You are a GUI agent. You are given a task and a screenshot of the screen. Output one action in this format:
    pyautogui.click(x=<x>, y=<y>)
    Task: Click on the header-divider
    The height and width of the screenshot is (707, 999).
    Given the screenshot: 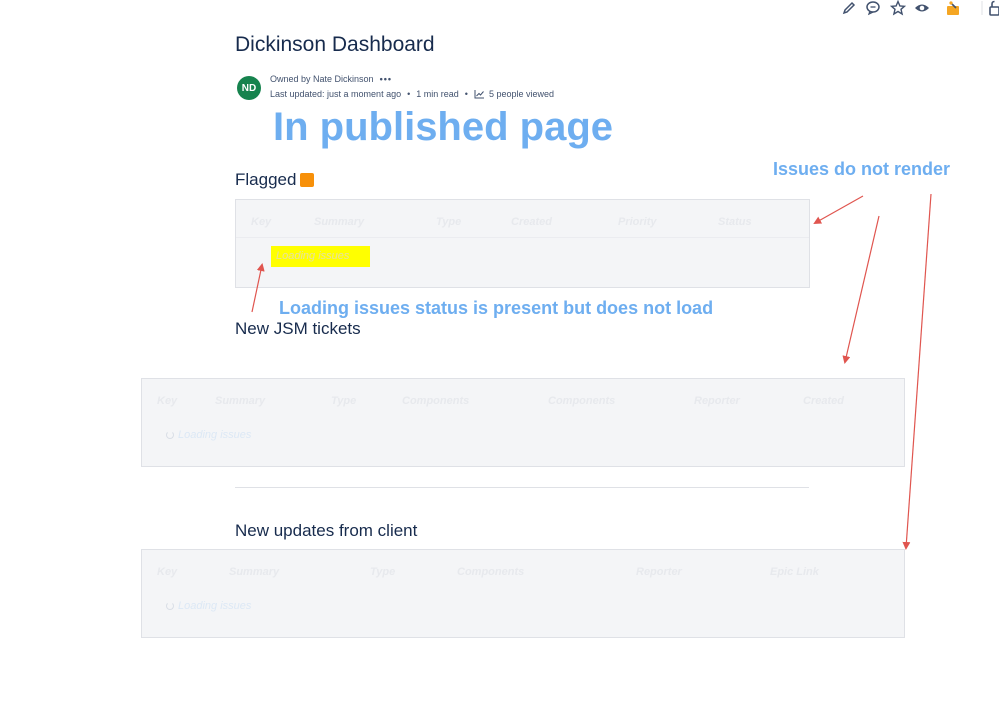 What is the action you would take?
    pyautogui.click(x=522, y=237)
    